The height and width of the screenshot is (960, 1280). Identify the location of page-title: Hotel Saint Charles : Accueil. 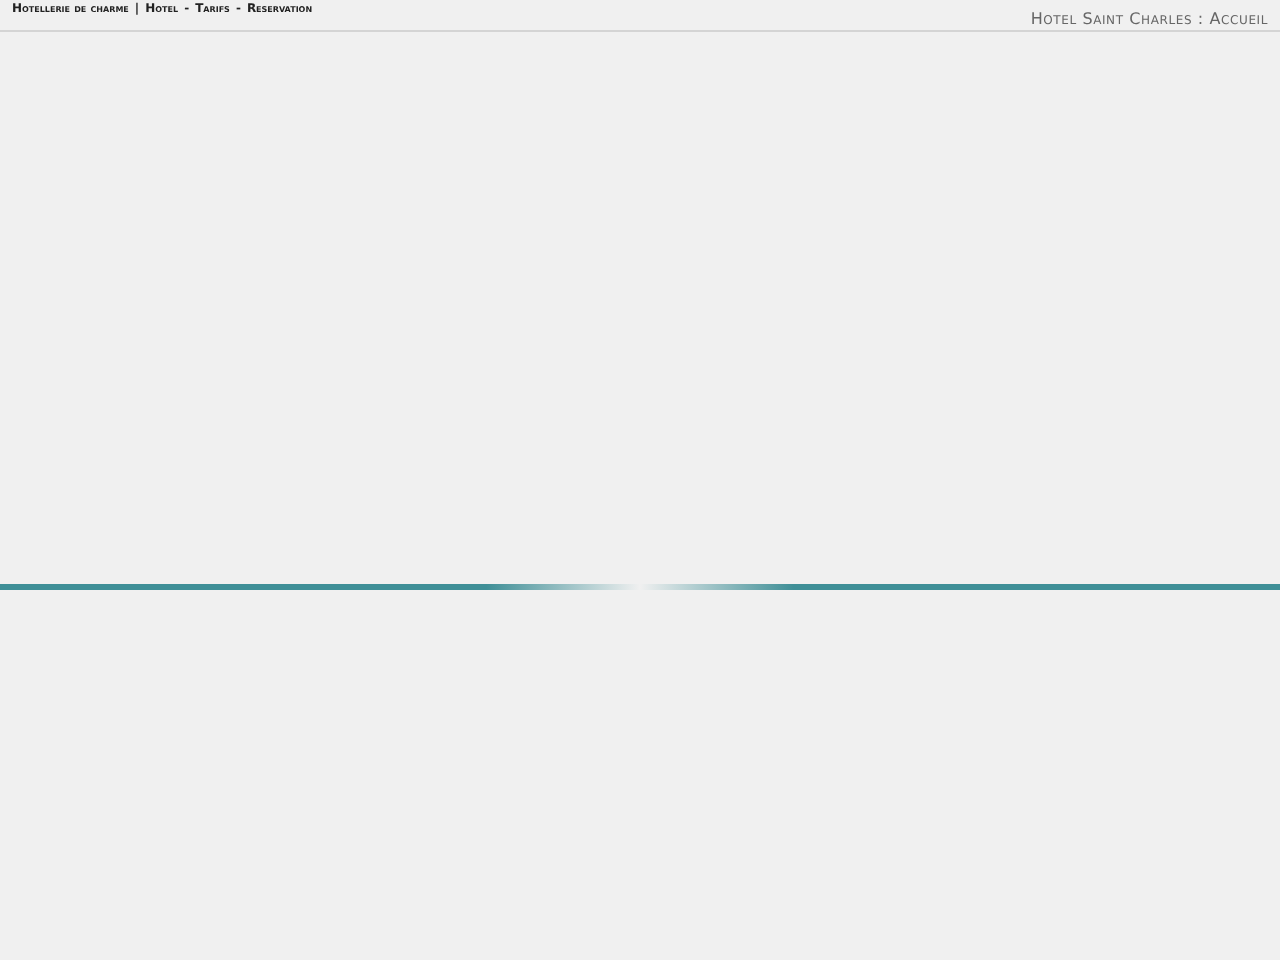
(1149, 19).